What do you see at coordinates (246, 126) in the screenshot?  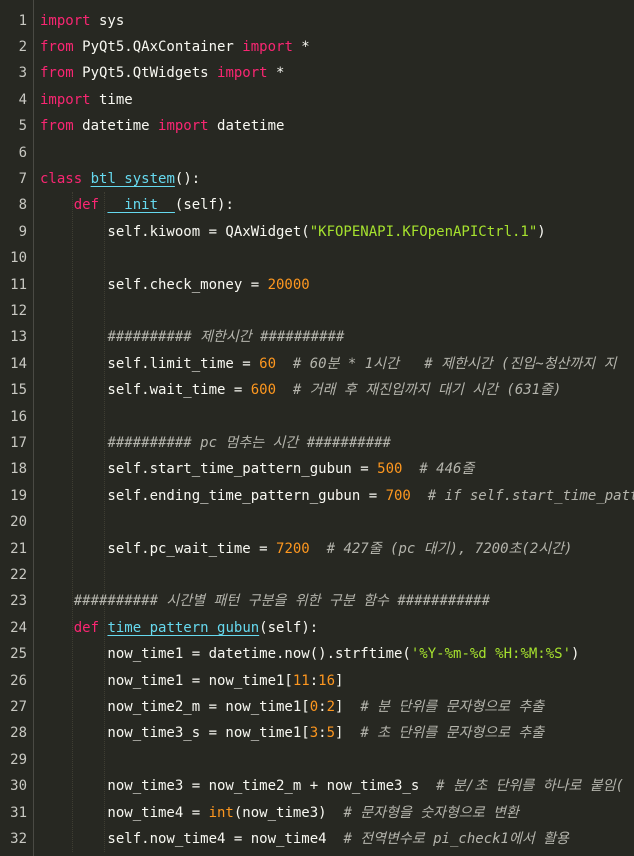 I see `code-token: datetime` at bounding box center [246, 126].